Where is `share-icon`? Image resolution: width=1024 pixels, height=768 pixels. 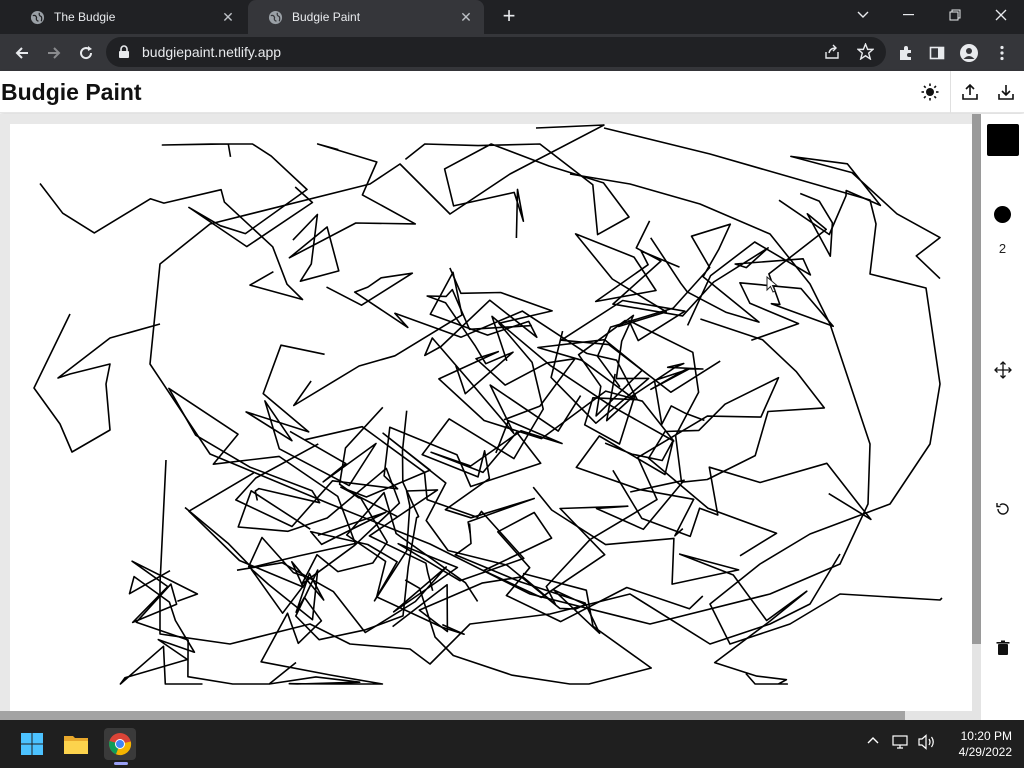 share-icon is located at coordinates (832, 54).